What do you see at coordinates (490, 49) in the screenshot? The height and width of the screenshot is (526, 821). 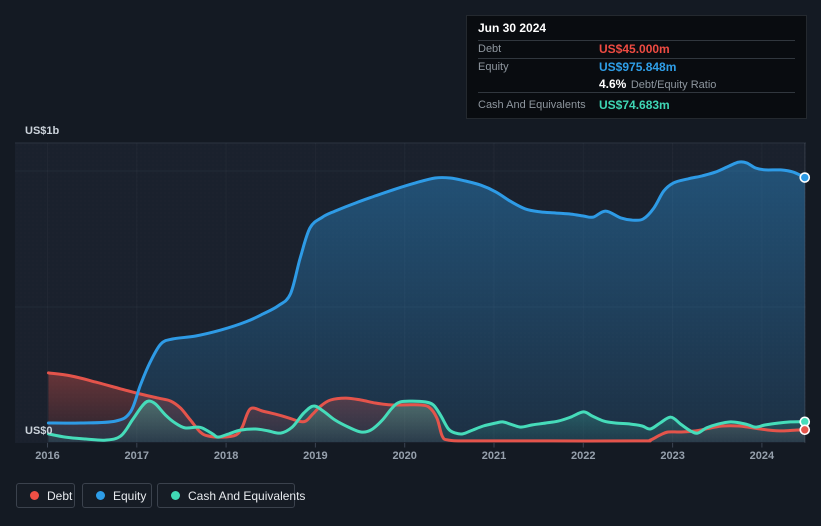 I see `tooltip-debt-label: Debt` at bounding box center [490, 49].